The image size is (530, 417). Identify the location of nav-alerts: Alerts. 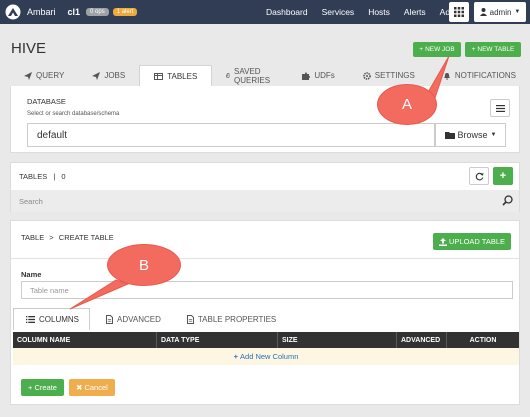
(415, 12).